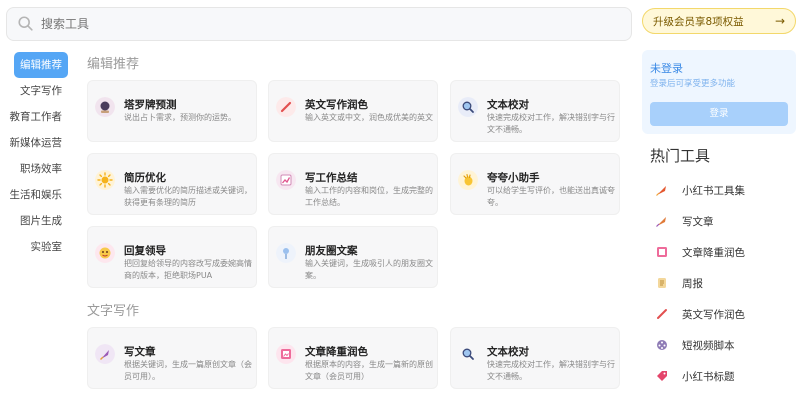 This screenshot has width=800, height=402. What do you see at coordinates (37, 195) in the screenshot?
I see `sidebar-item-life: 生活和娱乐` at bounding box center [37, 195].